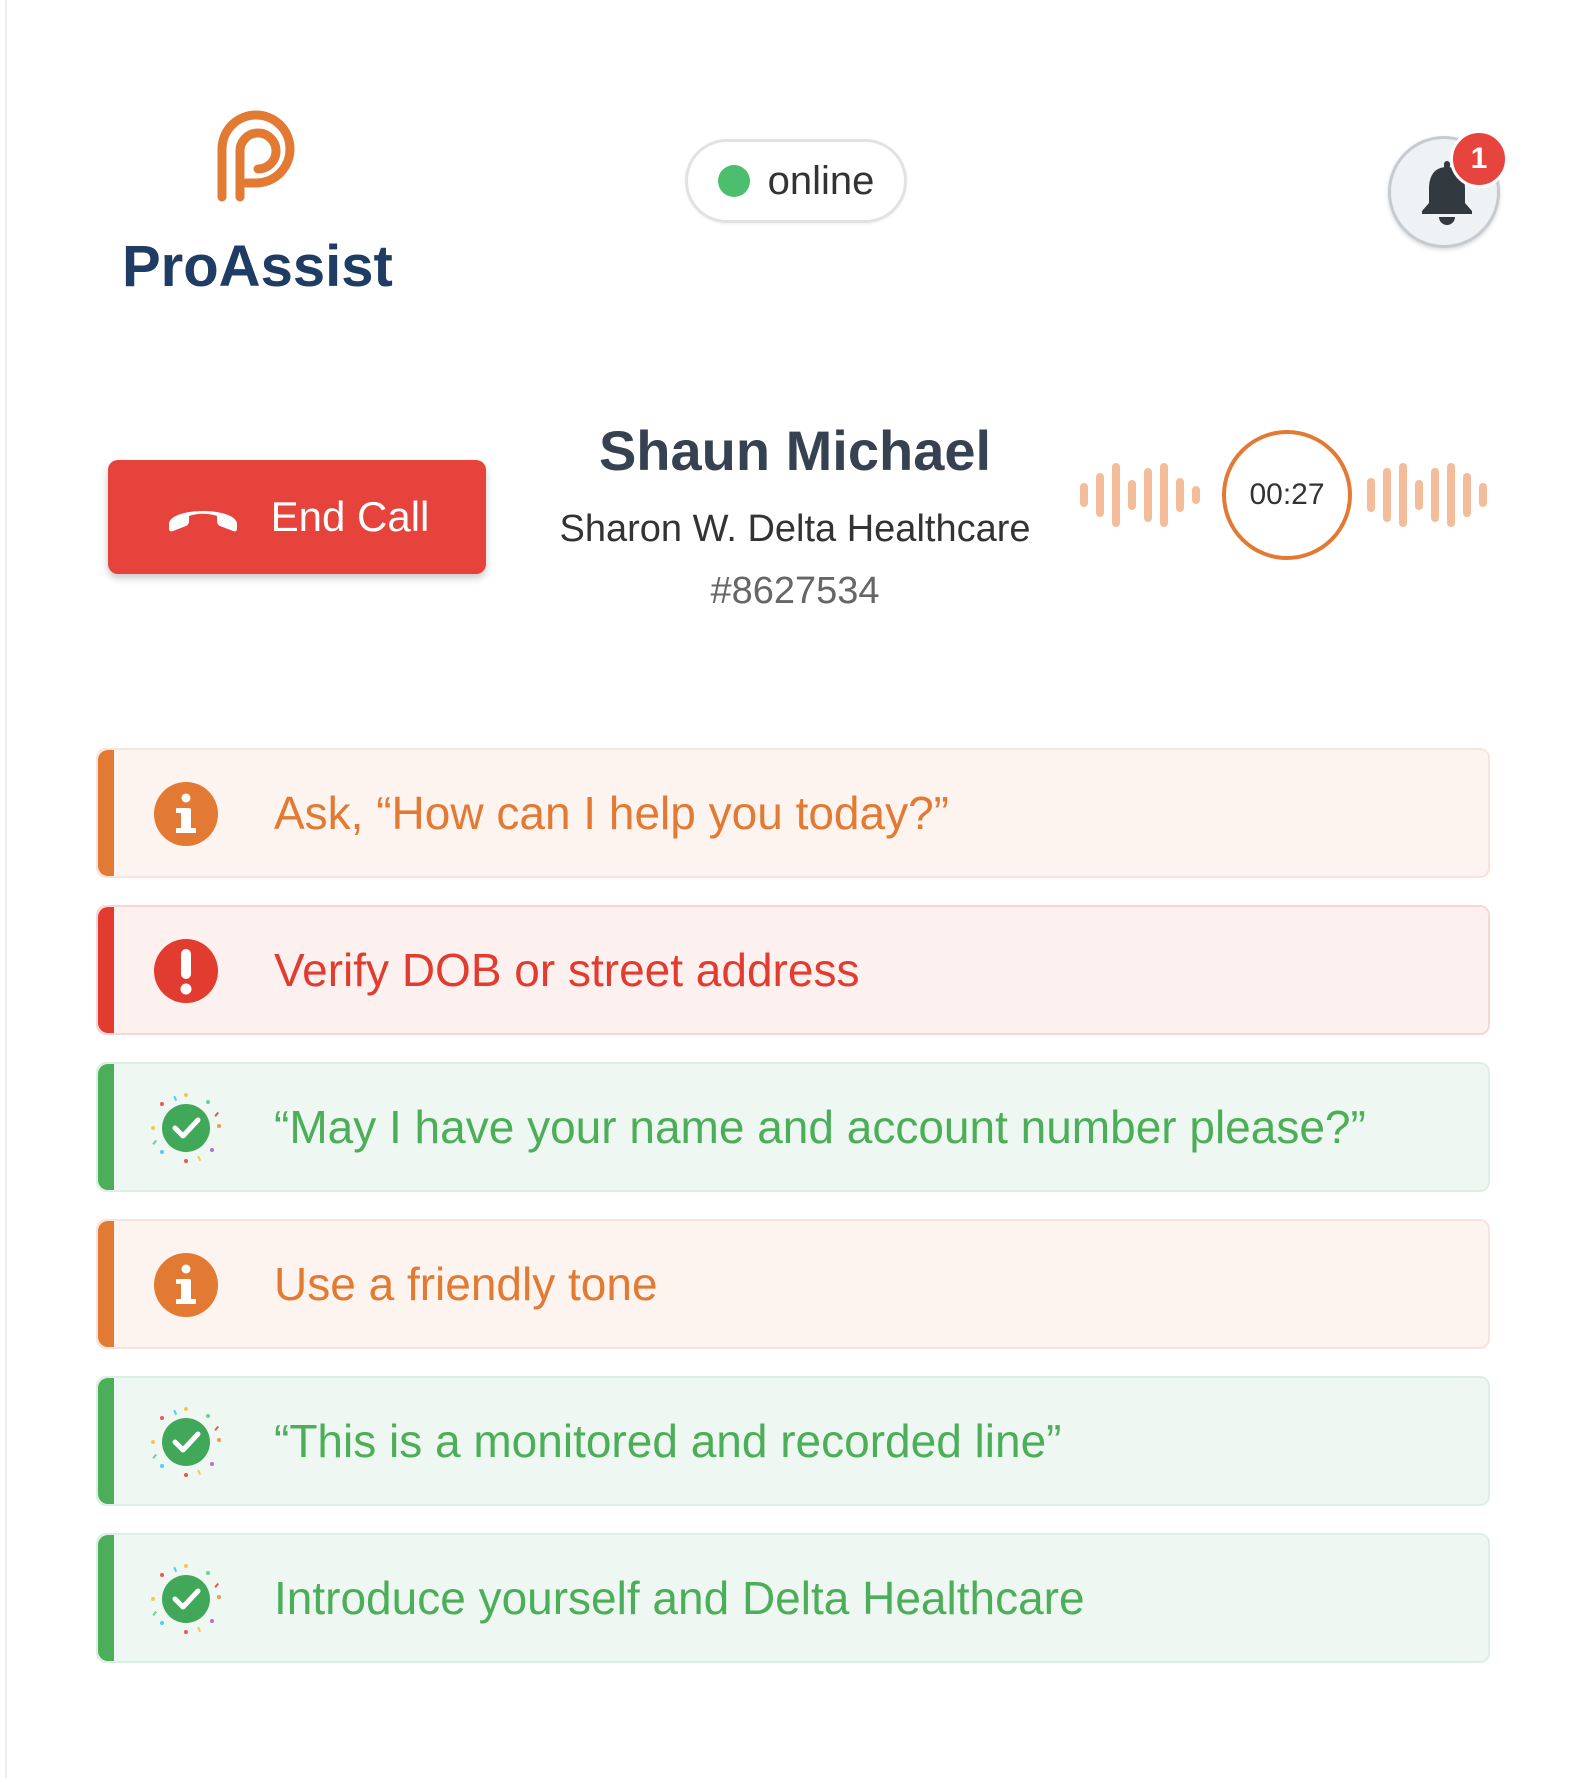  I want to click on task-text: Use a friendly tone, so click(466, 1284).